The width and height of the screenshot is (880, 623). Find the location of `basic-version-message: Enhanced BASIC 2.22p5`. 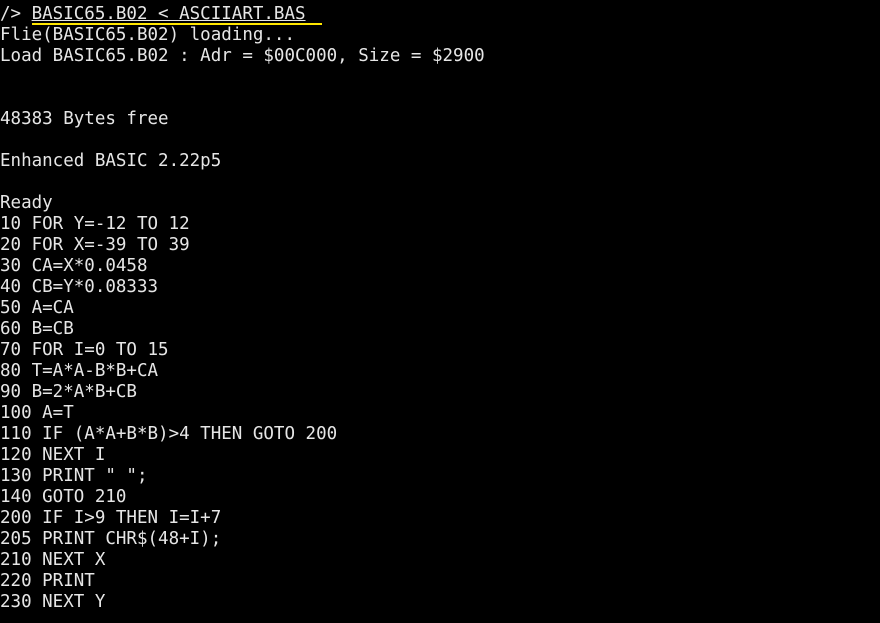

basic-version-message: Enhanced BASIC 2.22p5 is located at coordinates (111, 161).